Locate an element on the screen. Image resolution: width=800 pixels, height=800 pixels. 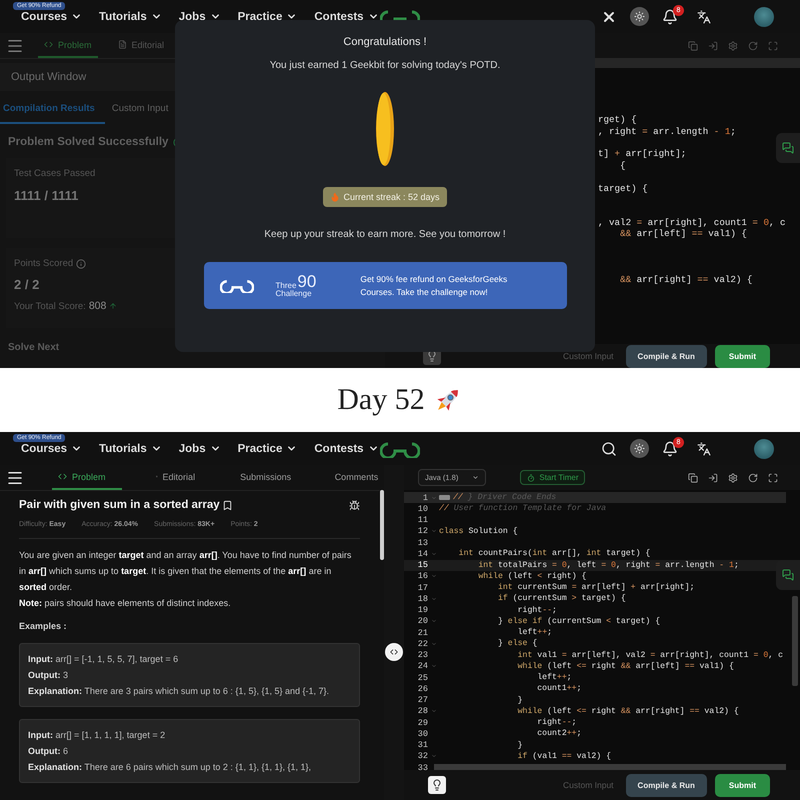
line-number: 31 is located at coordinates (422, 745).